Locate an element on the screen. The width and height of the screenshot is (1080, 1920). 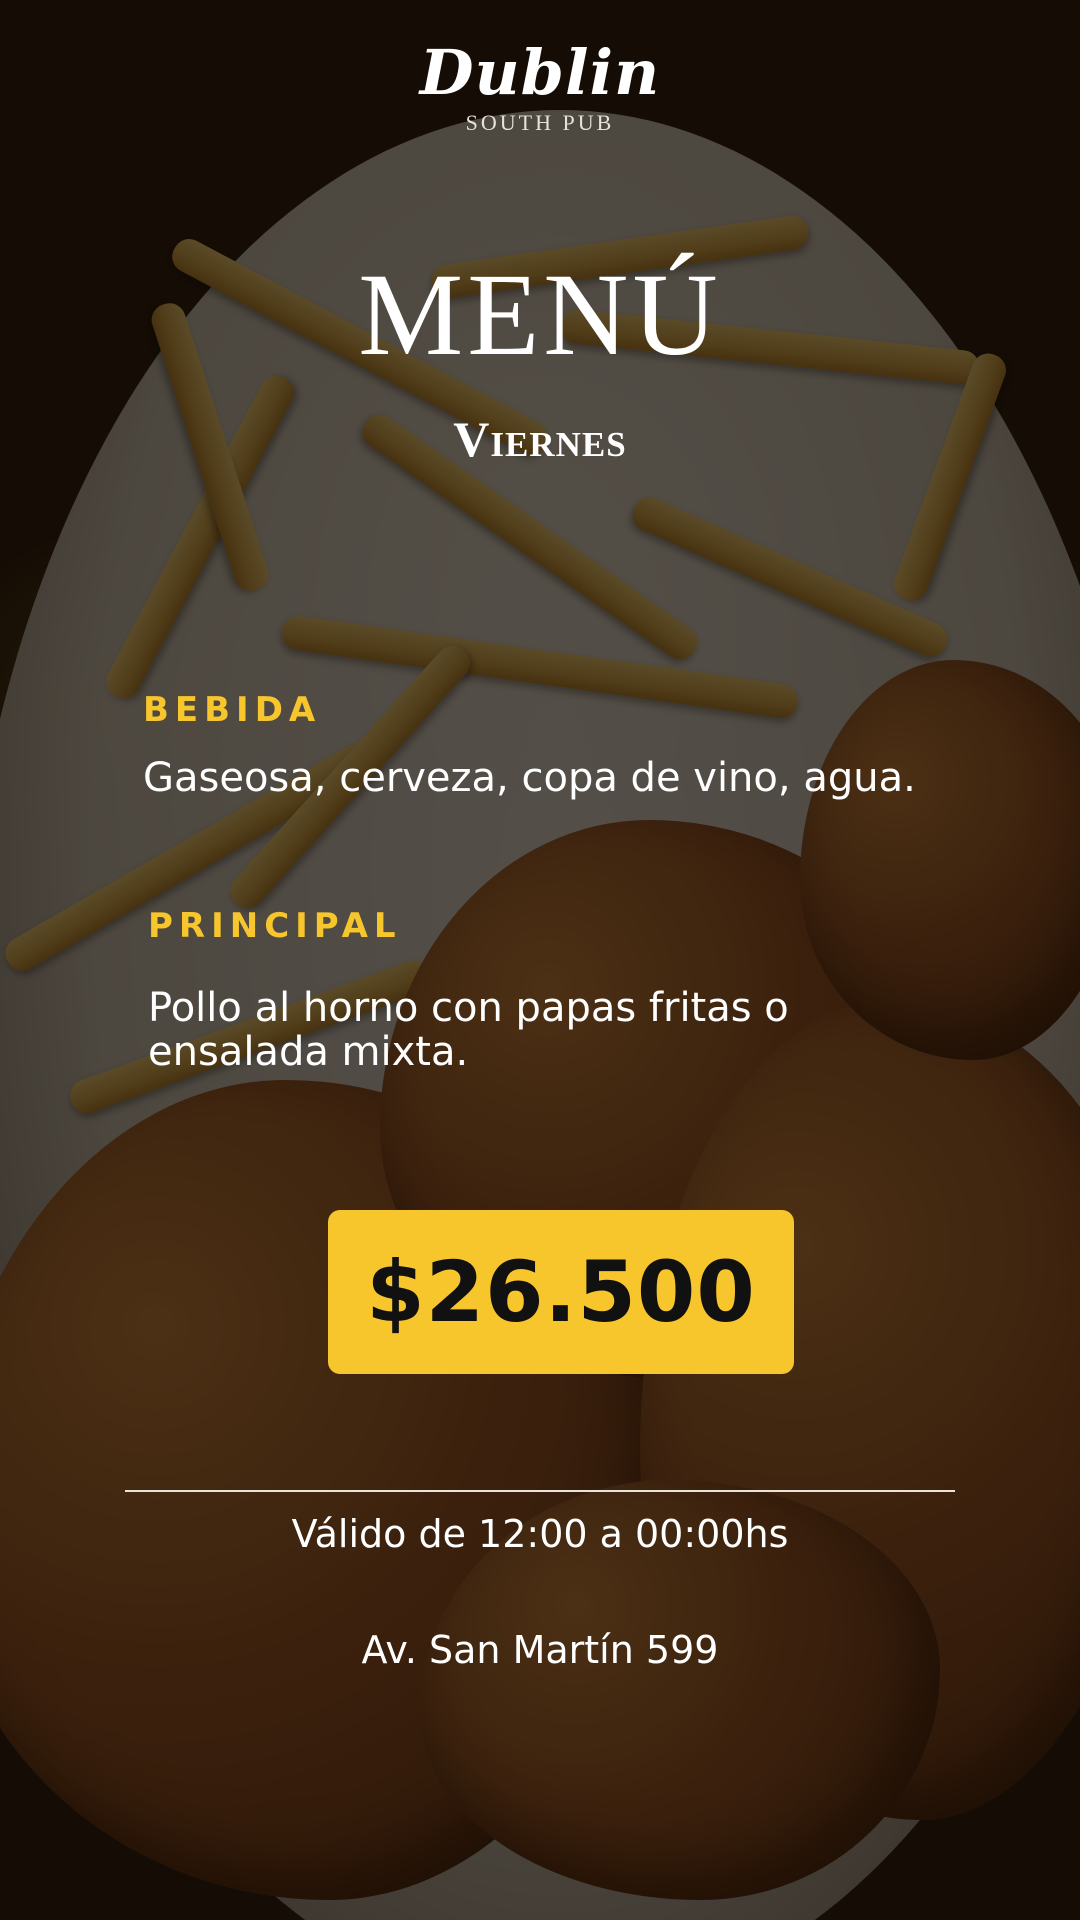
pub-logo: Dublin SOUTH PUB is located at coordinates (540, 86).